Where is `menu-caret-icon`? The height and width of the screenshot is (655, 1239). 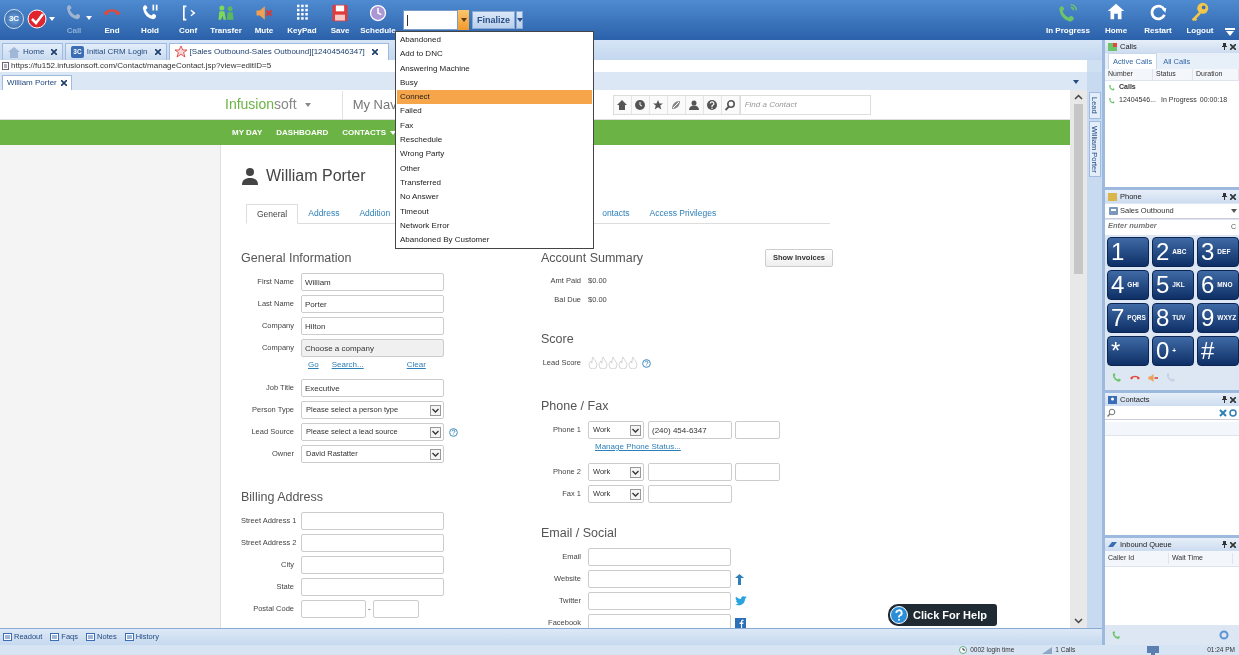
menu-caret-icon is located at coordinates (1230, 32).